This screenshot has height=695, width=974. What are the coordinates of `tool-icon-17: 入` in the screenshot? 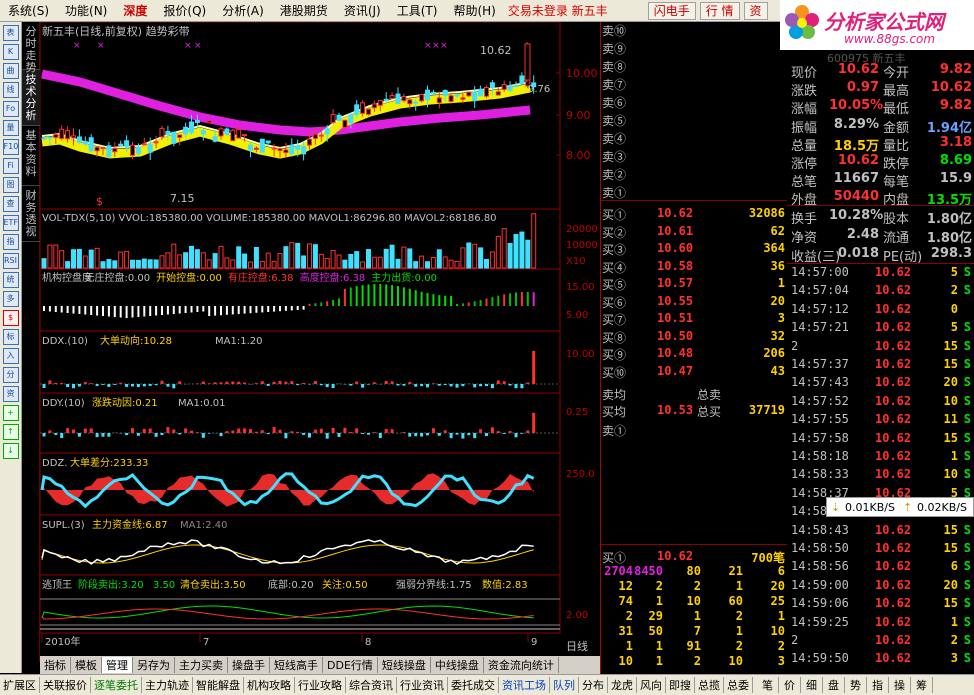 It's located at (10, 356).